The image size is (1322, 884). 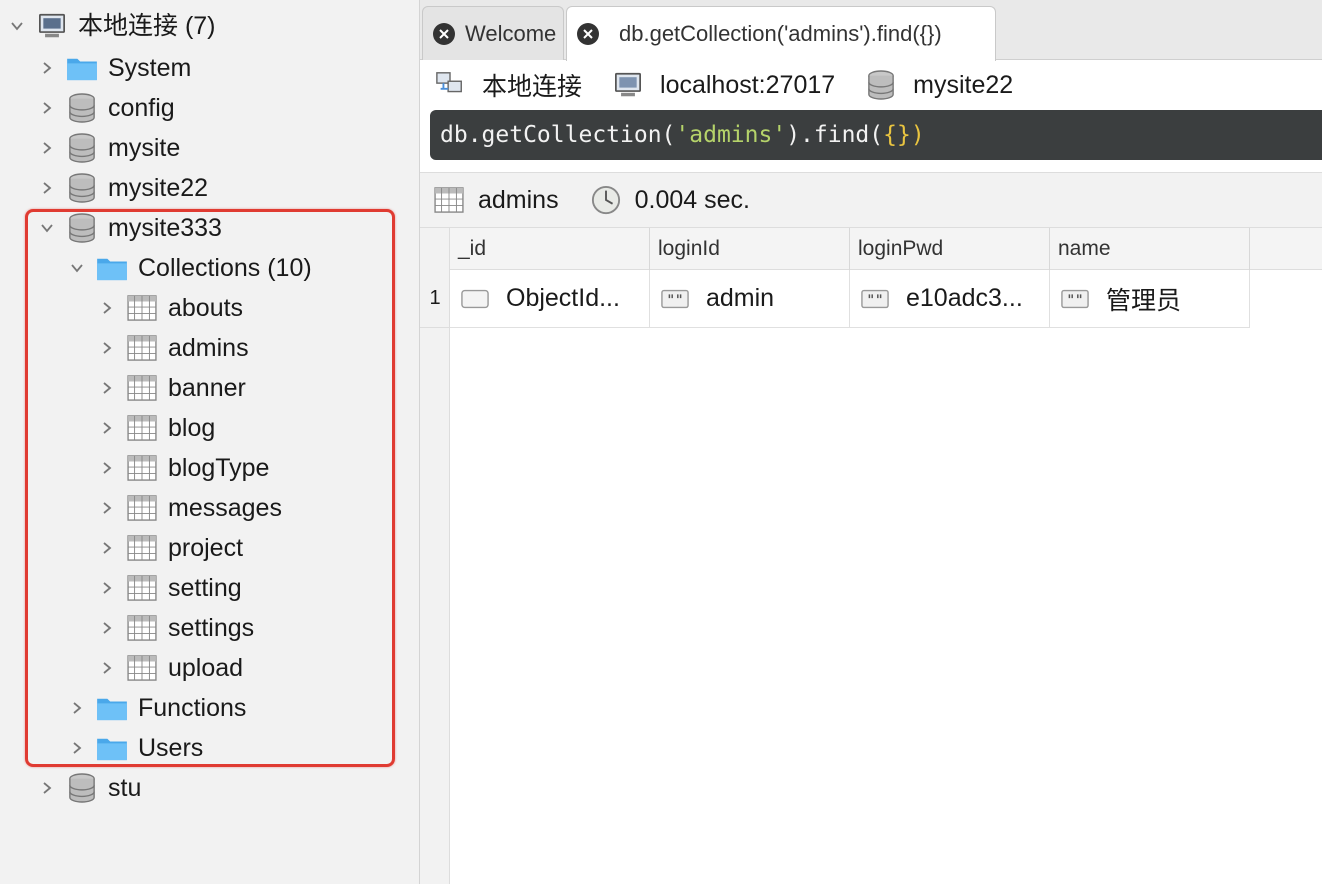 I want to click on info-connection: 本地连接, so click(x=508, y=85).